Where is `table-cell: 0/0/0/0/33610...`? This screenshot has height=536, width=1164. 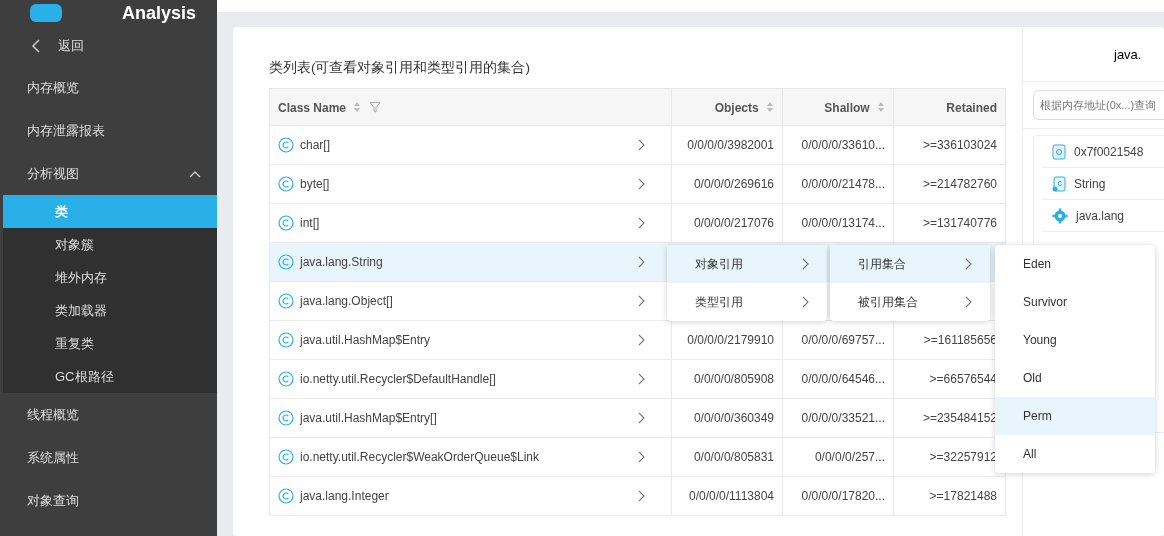 table-cell: 0/0/0/0/33610... is located at coordinates (843, 145).